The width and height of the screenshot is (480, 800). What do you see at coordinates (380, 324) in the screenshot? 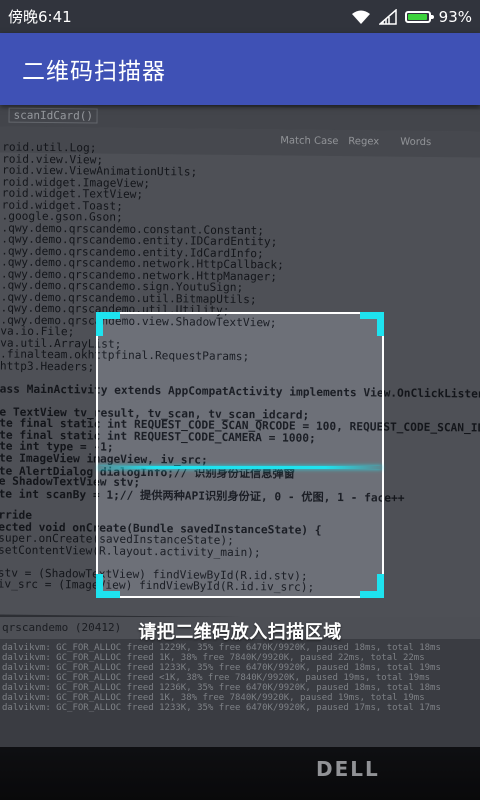
I see `scan-corner-top-right-v` at bounding box center [380, 324].